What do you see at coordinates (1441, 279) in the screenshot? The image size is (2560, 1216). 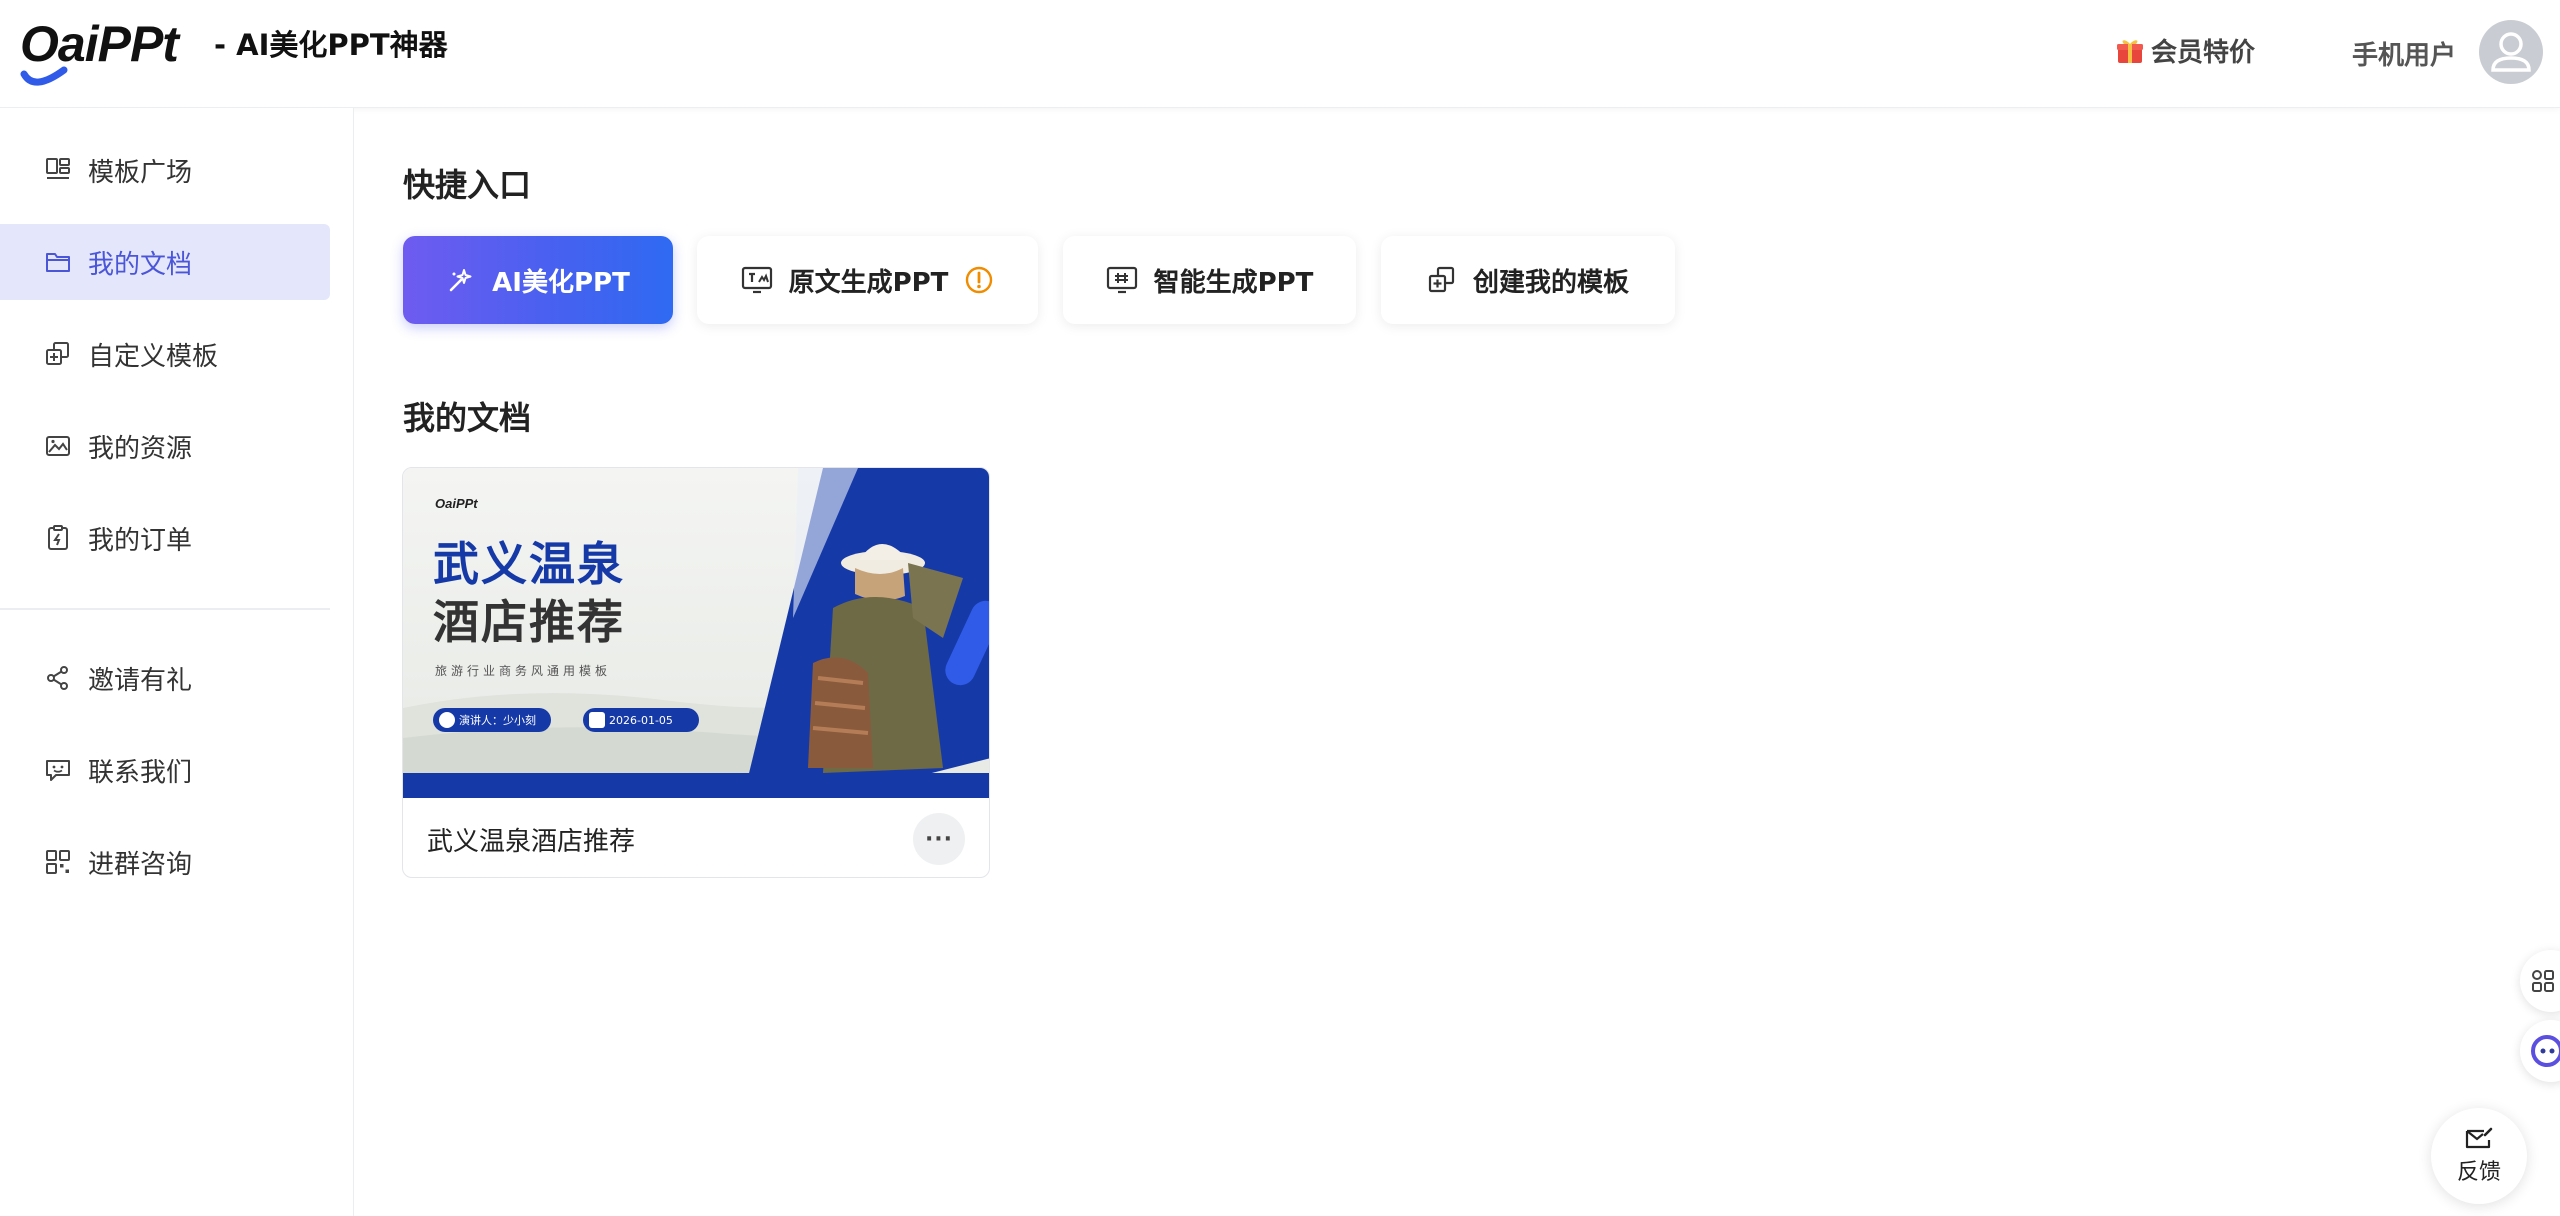 I see `create-template-icon` at bounding box center [1441, 279].